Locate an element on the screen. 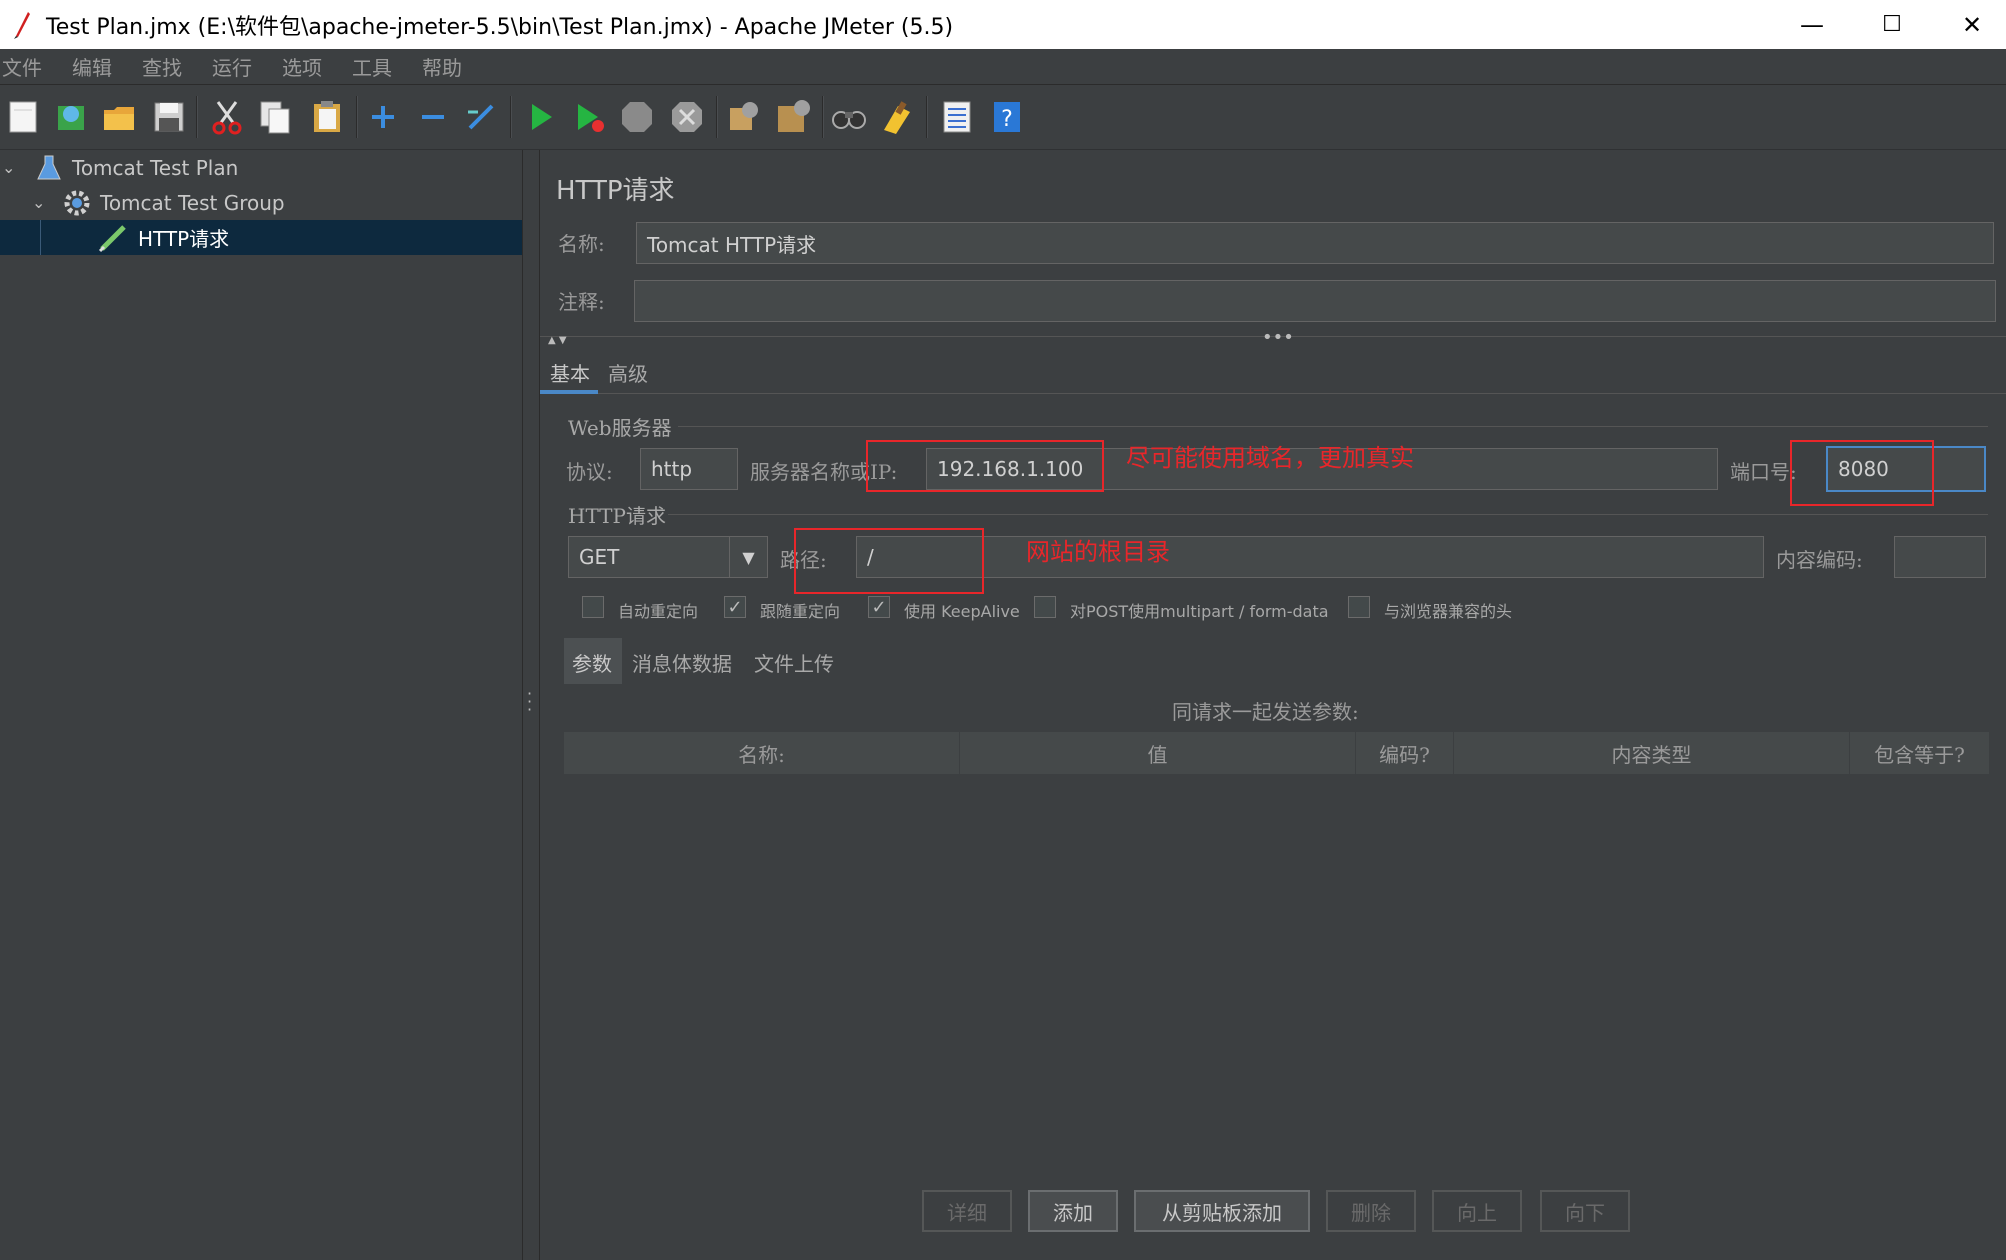 The image size is (2006, 1260). follow-redirect-checkbox: ✓ is located at coordinates (735, 607).